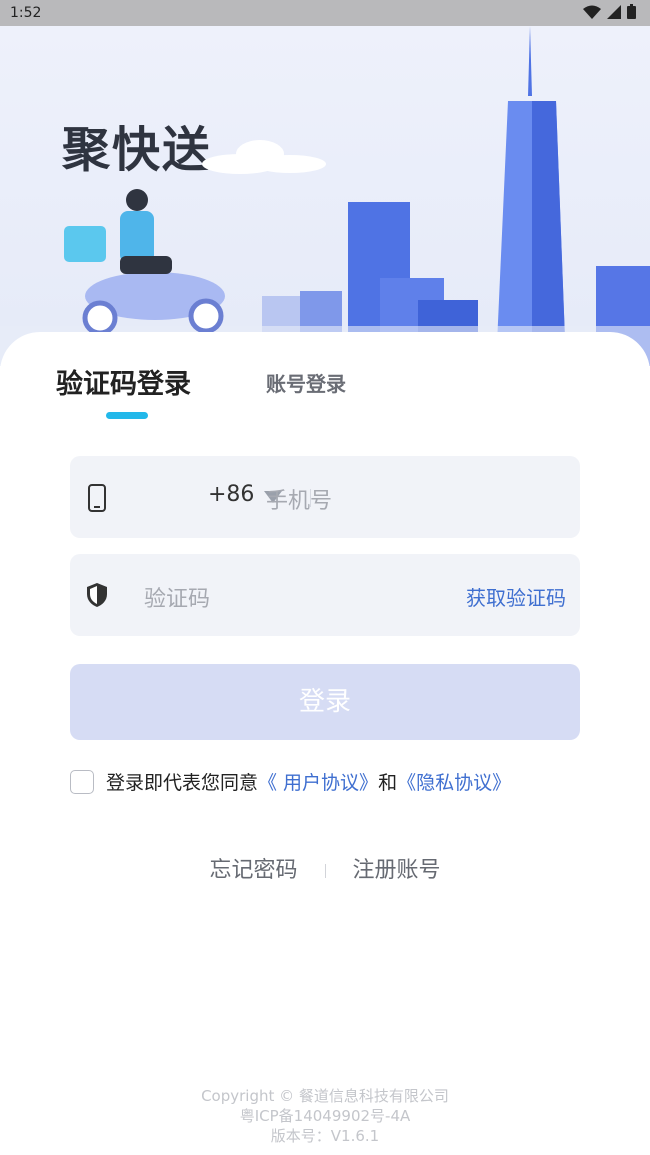  I want to click on bottom-links: 忘记密码 注册账号, so click(325, 868).